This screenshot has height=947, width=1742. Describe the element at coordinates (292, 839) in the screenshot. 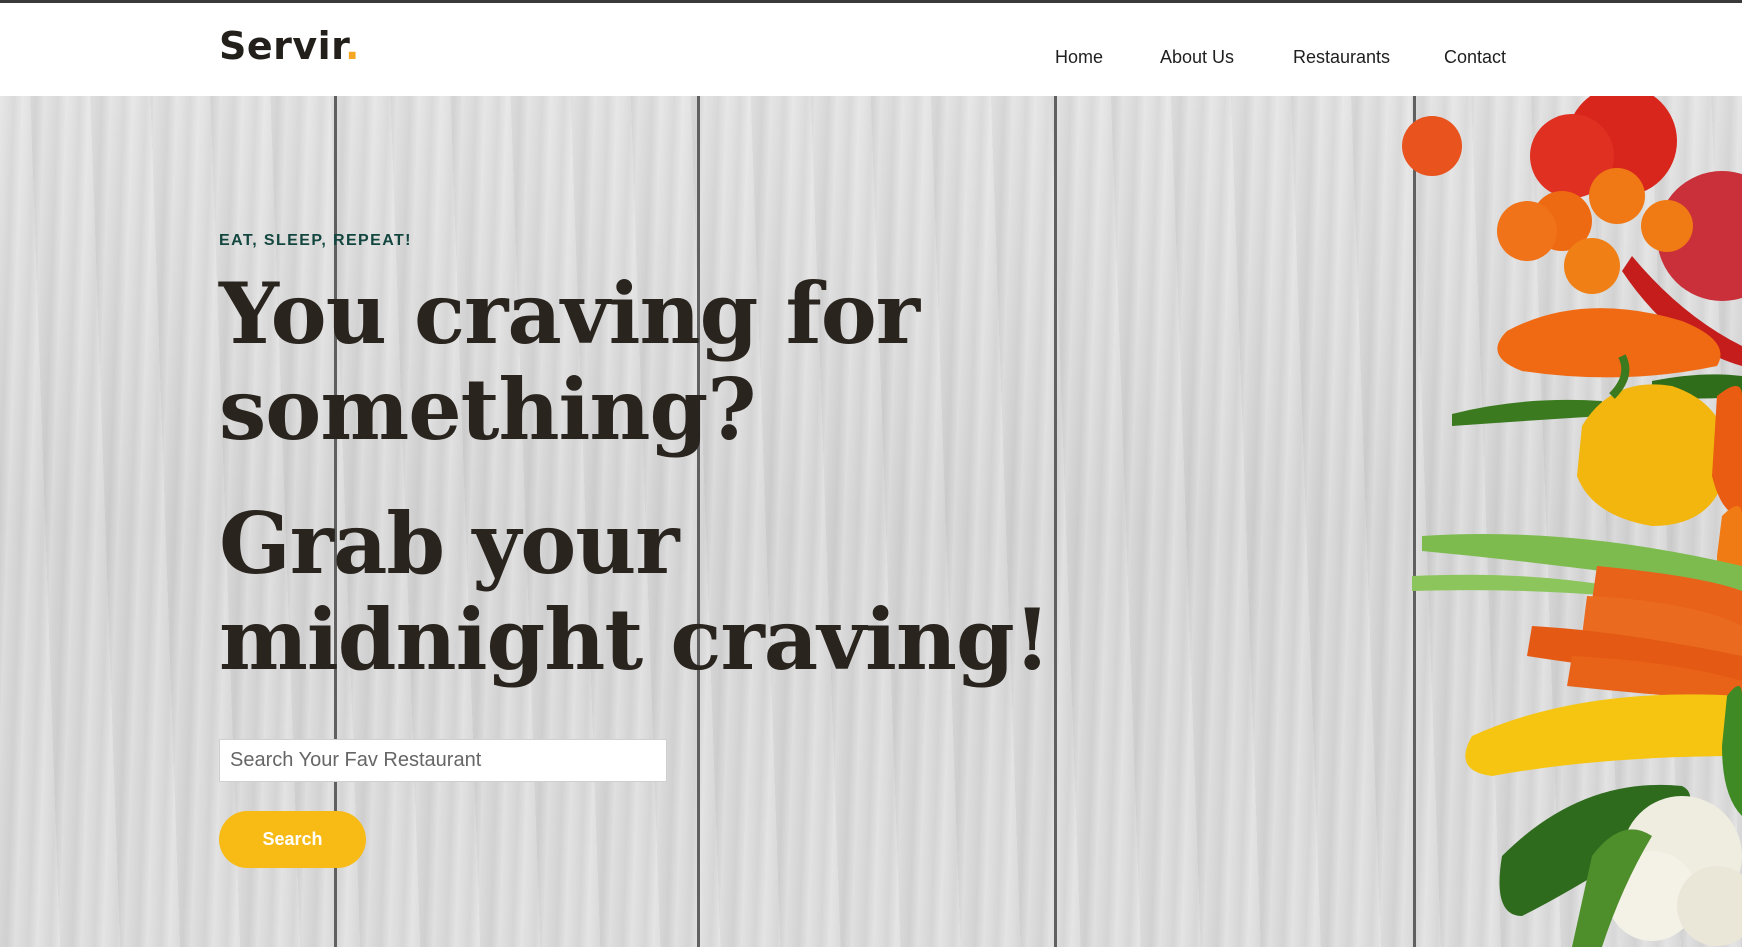

I see `search-button: Search` at that location.